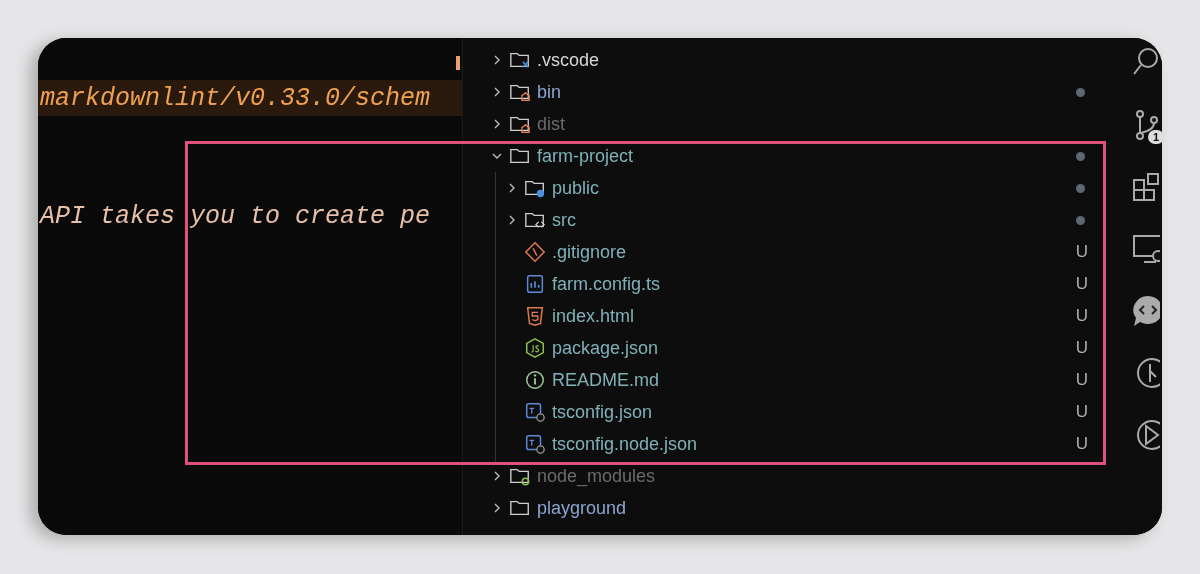 This screenshot has width=1200, height=574. I want to click on file-name: dist, so click(551, 124).